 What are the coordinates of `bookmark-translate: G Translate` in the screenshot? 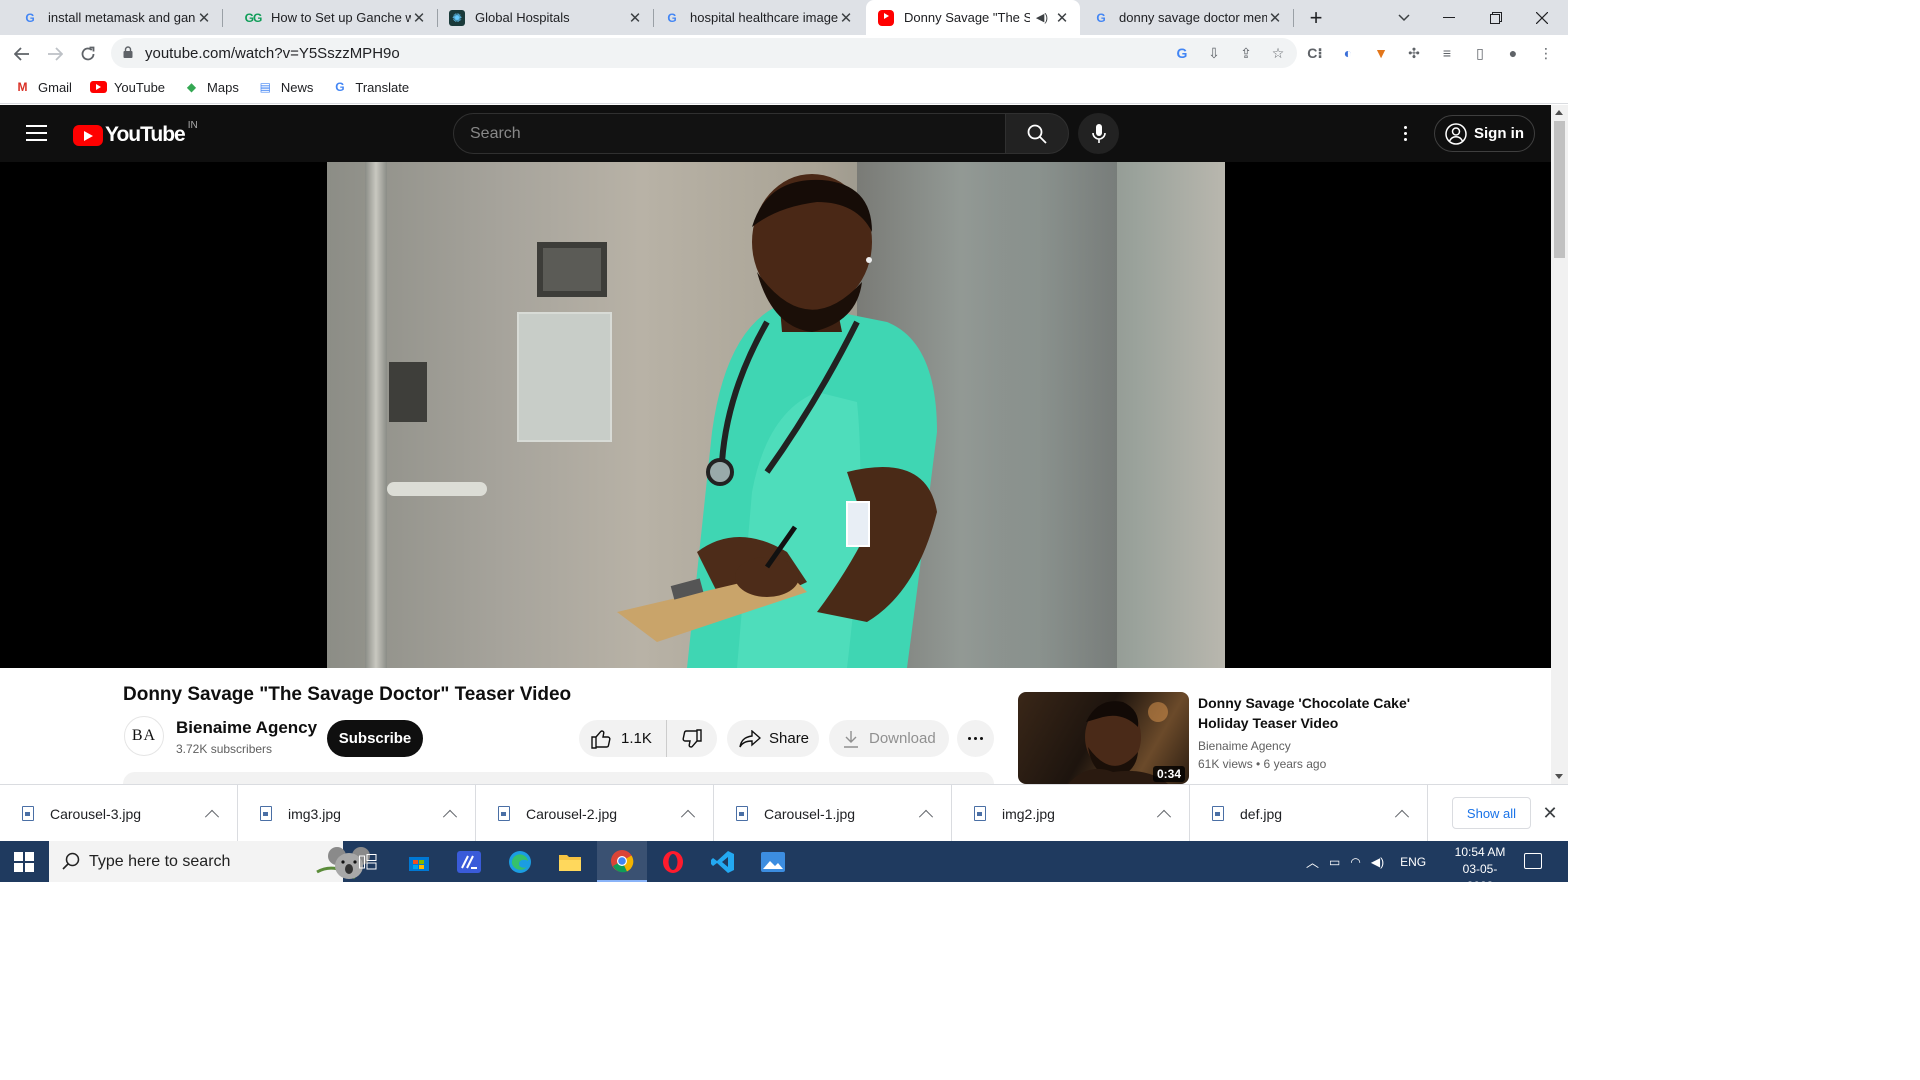 It's located at (370, 87).